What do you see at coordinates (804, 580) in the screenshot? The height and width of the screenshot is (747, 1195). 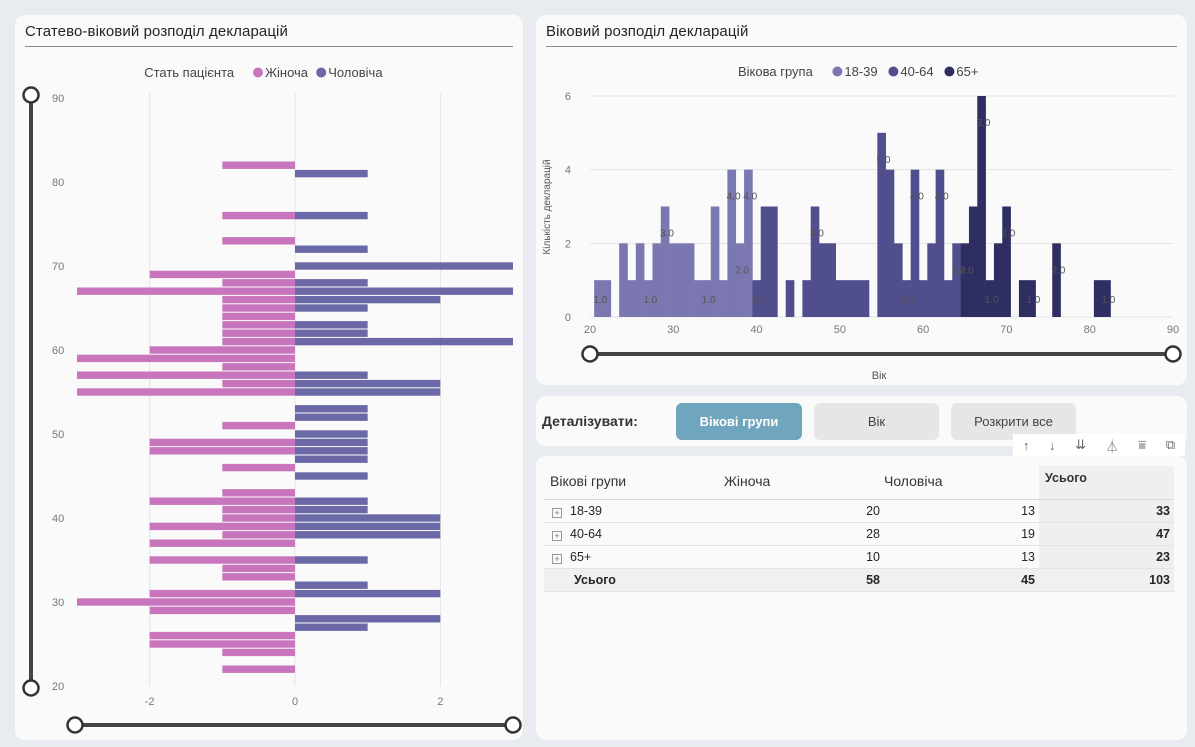 I see `female-total: 58` at bounding box center [804, 580].